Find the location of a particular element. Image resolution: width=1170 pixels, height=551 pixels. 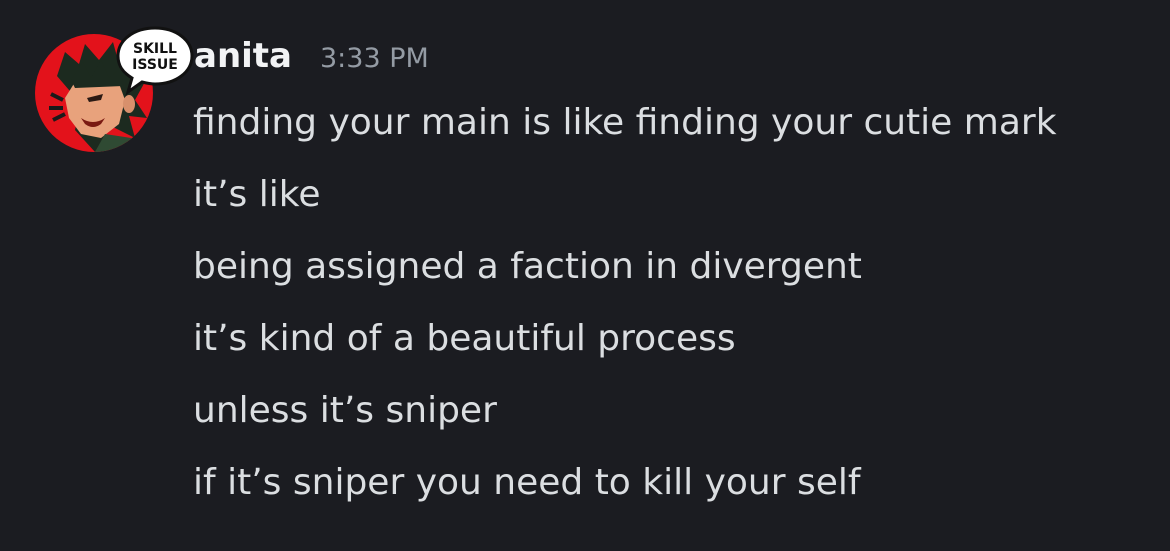

message-text: it’s kind of a beautiful process is located at coordinates (464, 338).